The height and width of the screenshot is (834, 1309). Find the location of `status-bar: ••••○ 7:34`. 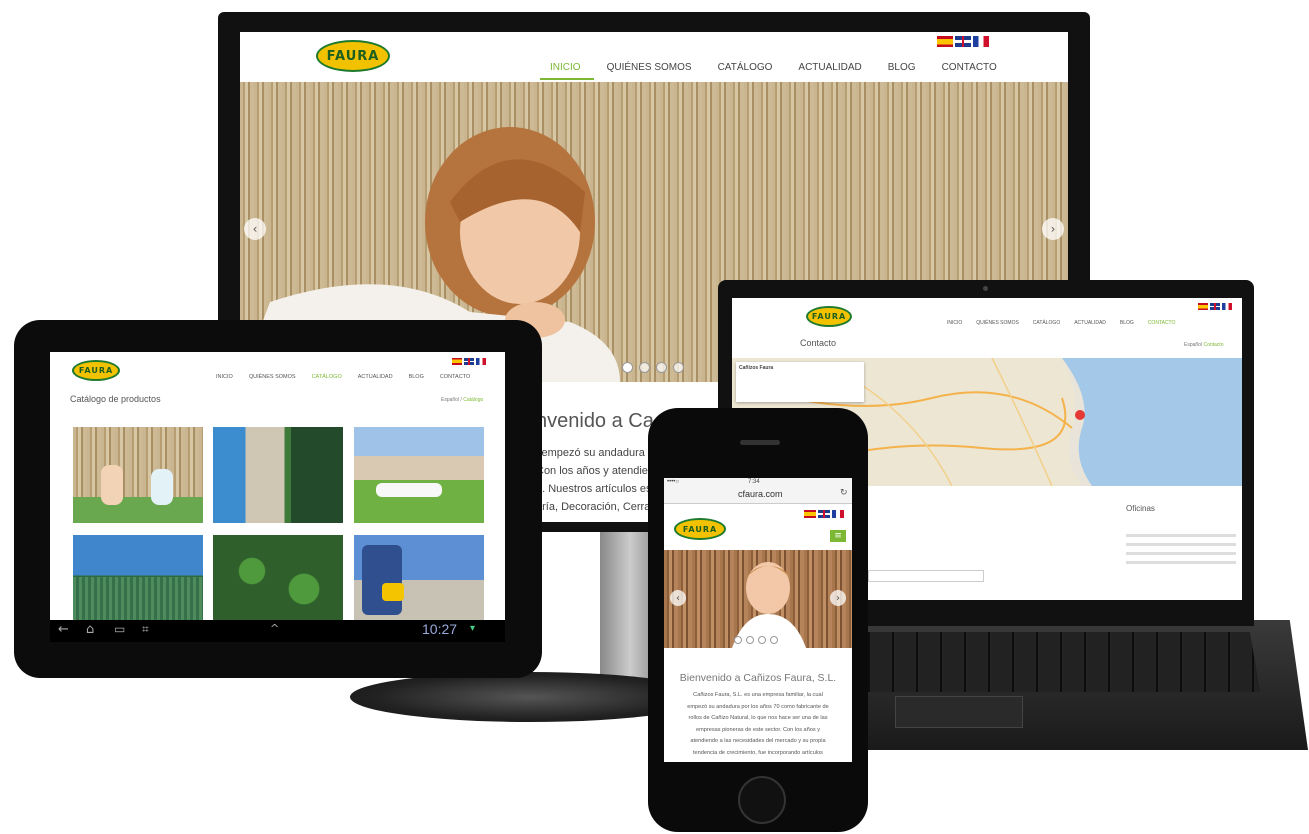

status-bar: ••••○ 7:34 is located at coordinates (758, 482).